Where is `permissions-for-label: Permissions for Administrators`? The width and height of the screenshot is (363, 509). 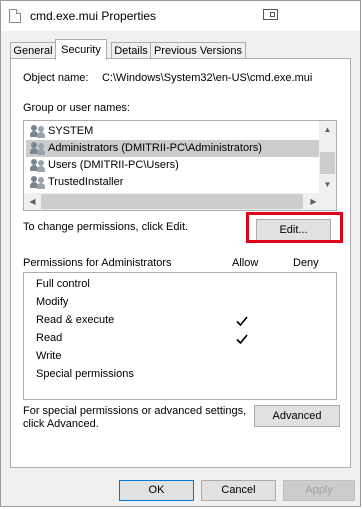 permissions-for-label: Permissions for Administrators is located at coordinates (97, 263).